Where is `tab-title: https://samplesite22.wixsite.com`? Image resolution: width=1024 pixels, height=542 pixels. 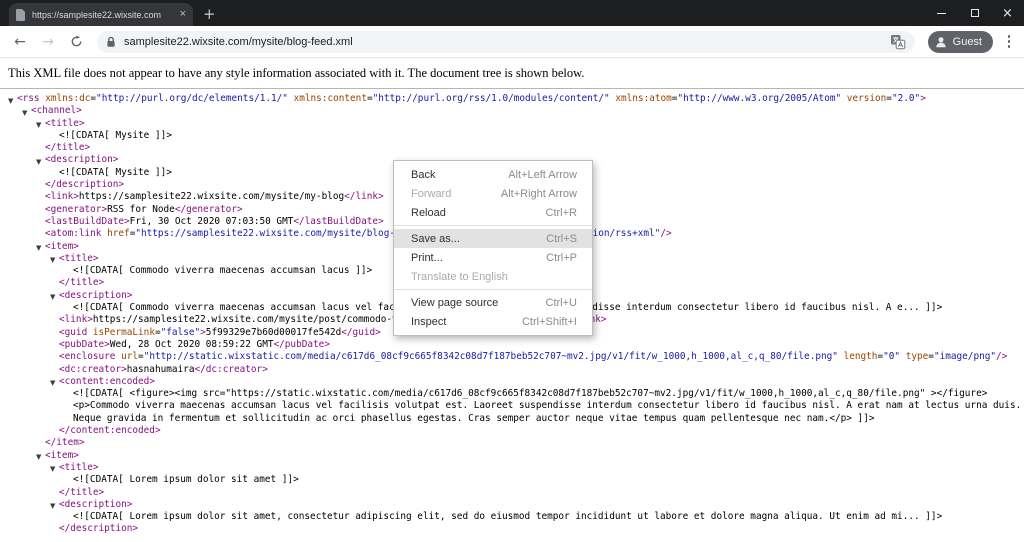
tab-title: https://samplesite22.wixsite.com is located at coordinates (97, 14).